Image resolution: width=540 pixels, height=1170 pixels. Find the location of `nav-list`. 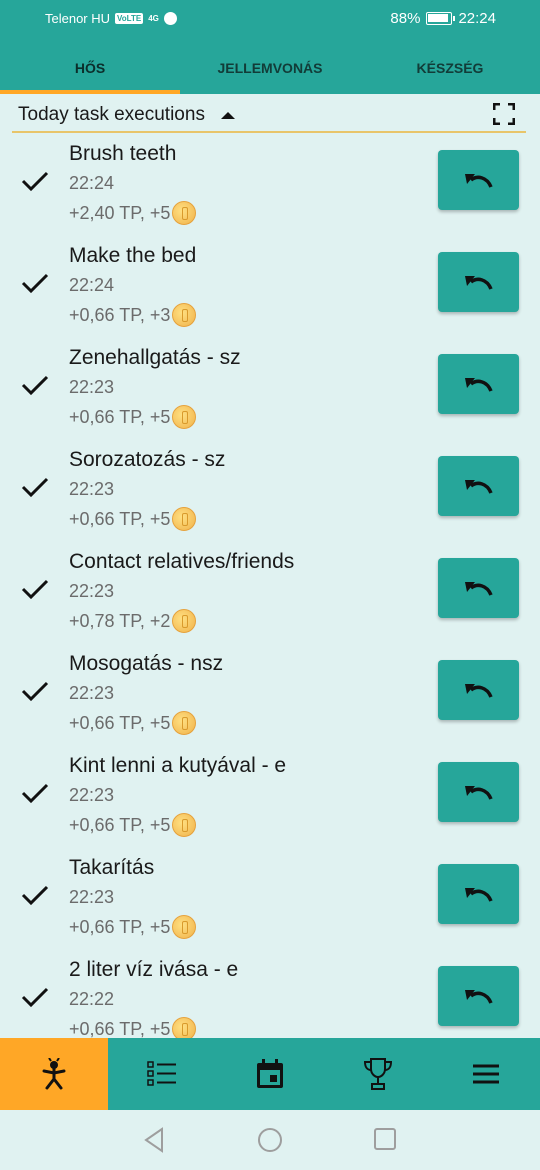

nav-list is located at coordinates (162, 1074).